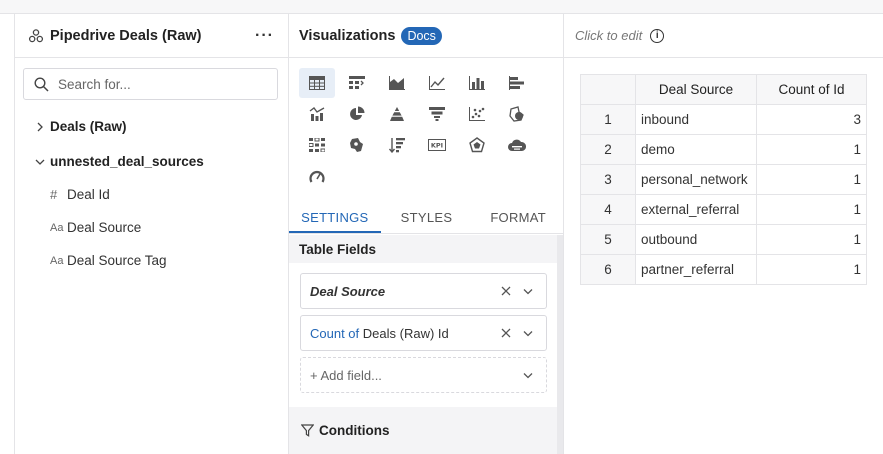 This screenshot has height=454, width=883. I want to click on viz-funnel, so click(437, 114).